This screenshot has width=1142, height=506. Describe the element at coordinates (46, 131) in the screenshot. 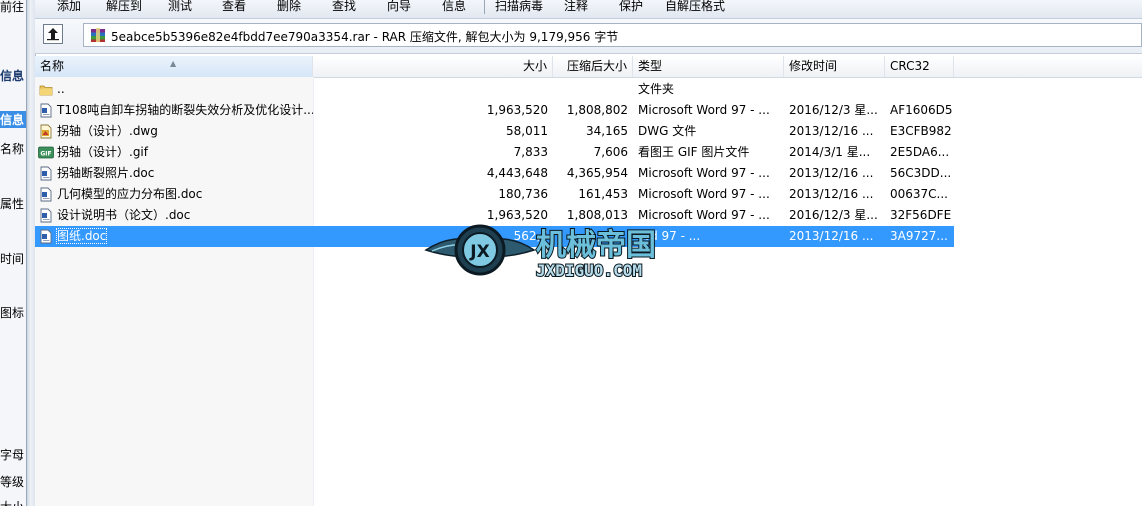

I see `dwg-icon` at that location.